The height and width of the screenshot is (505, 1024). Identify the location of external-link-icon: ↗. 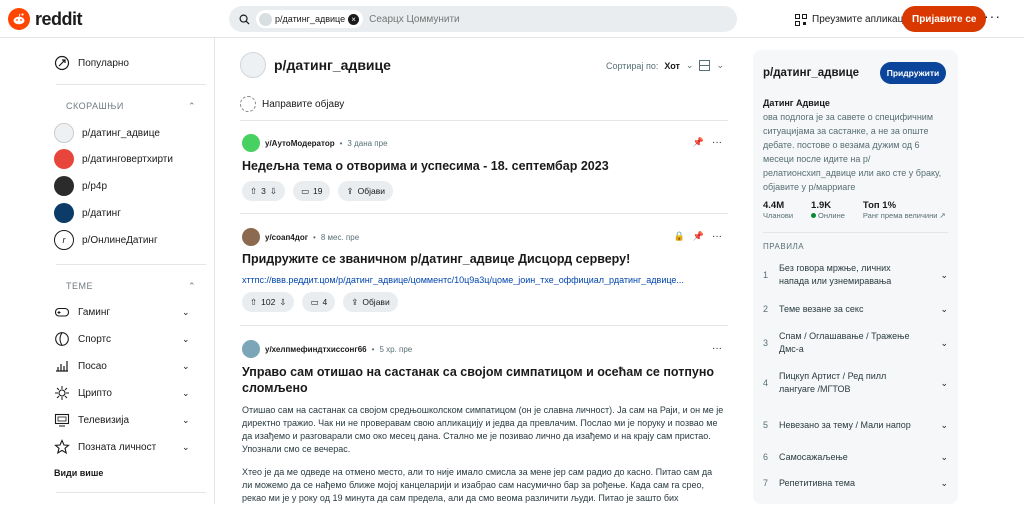
(942, 215).